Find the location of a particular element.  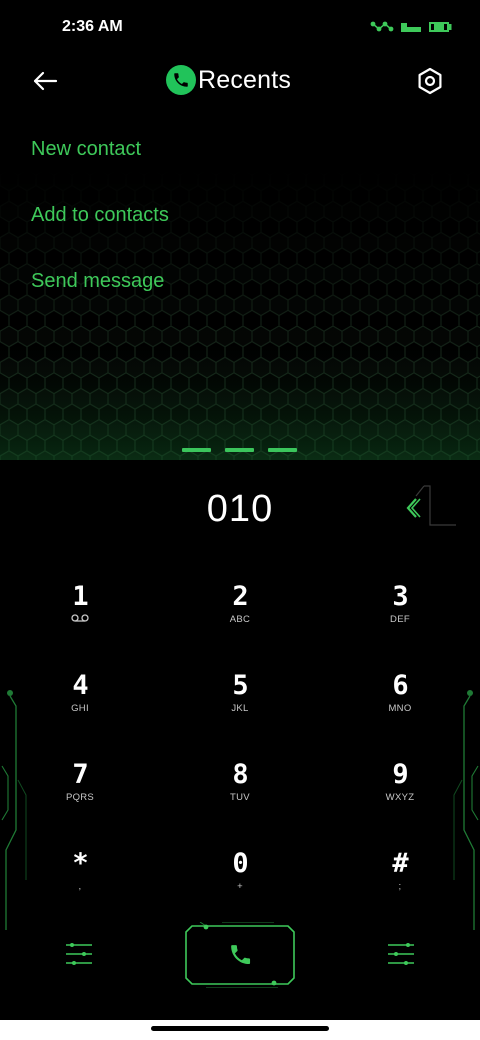

status-bar: 2:36 AM is located at coordinates (240, 26).